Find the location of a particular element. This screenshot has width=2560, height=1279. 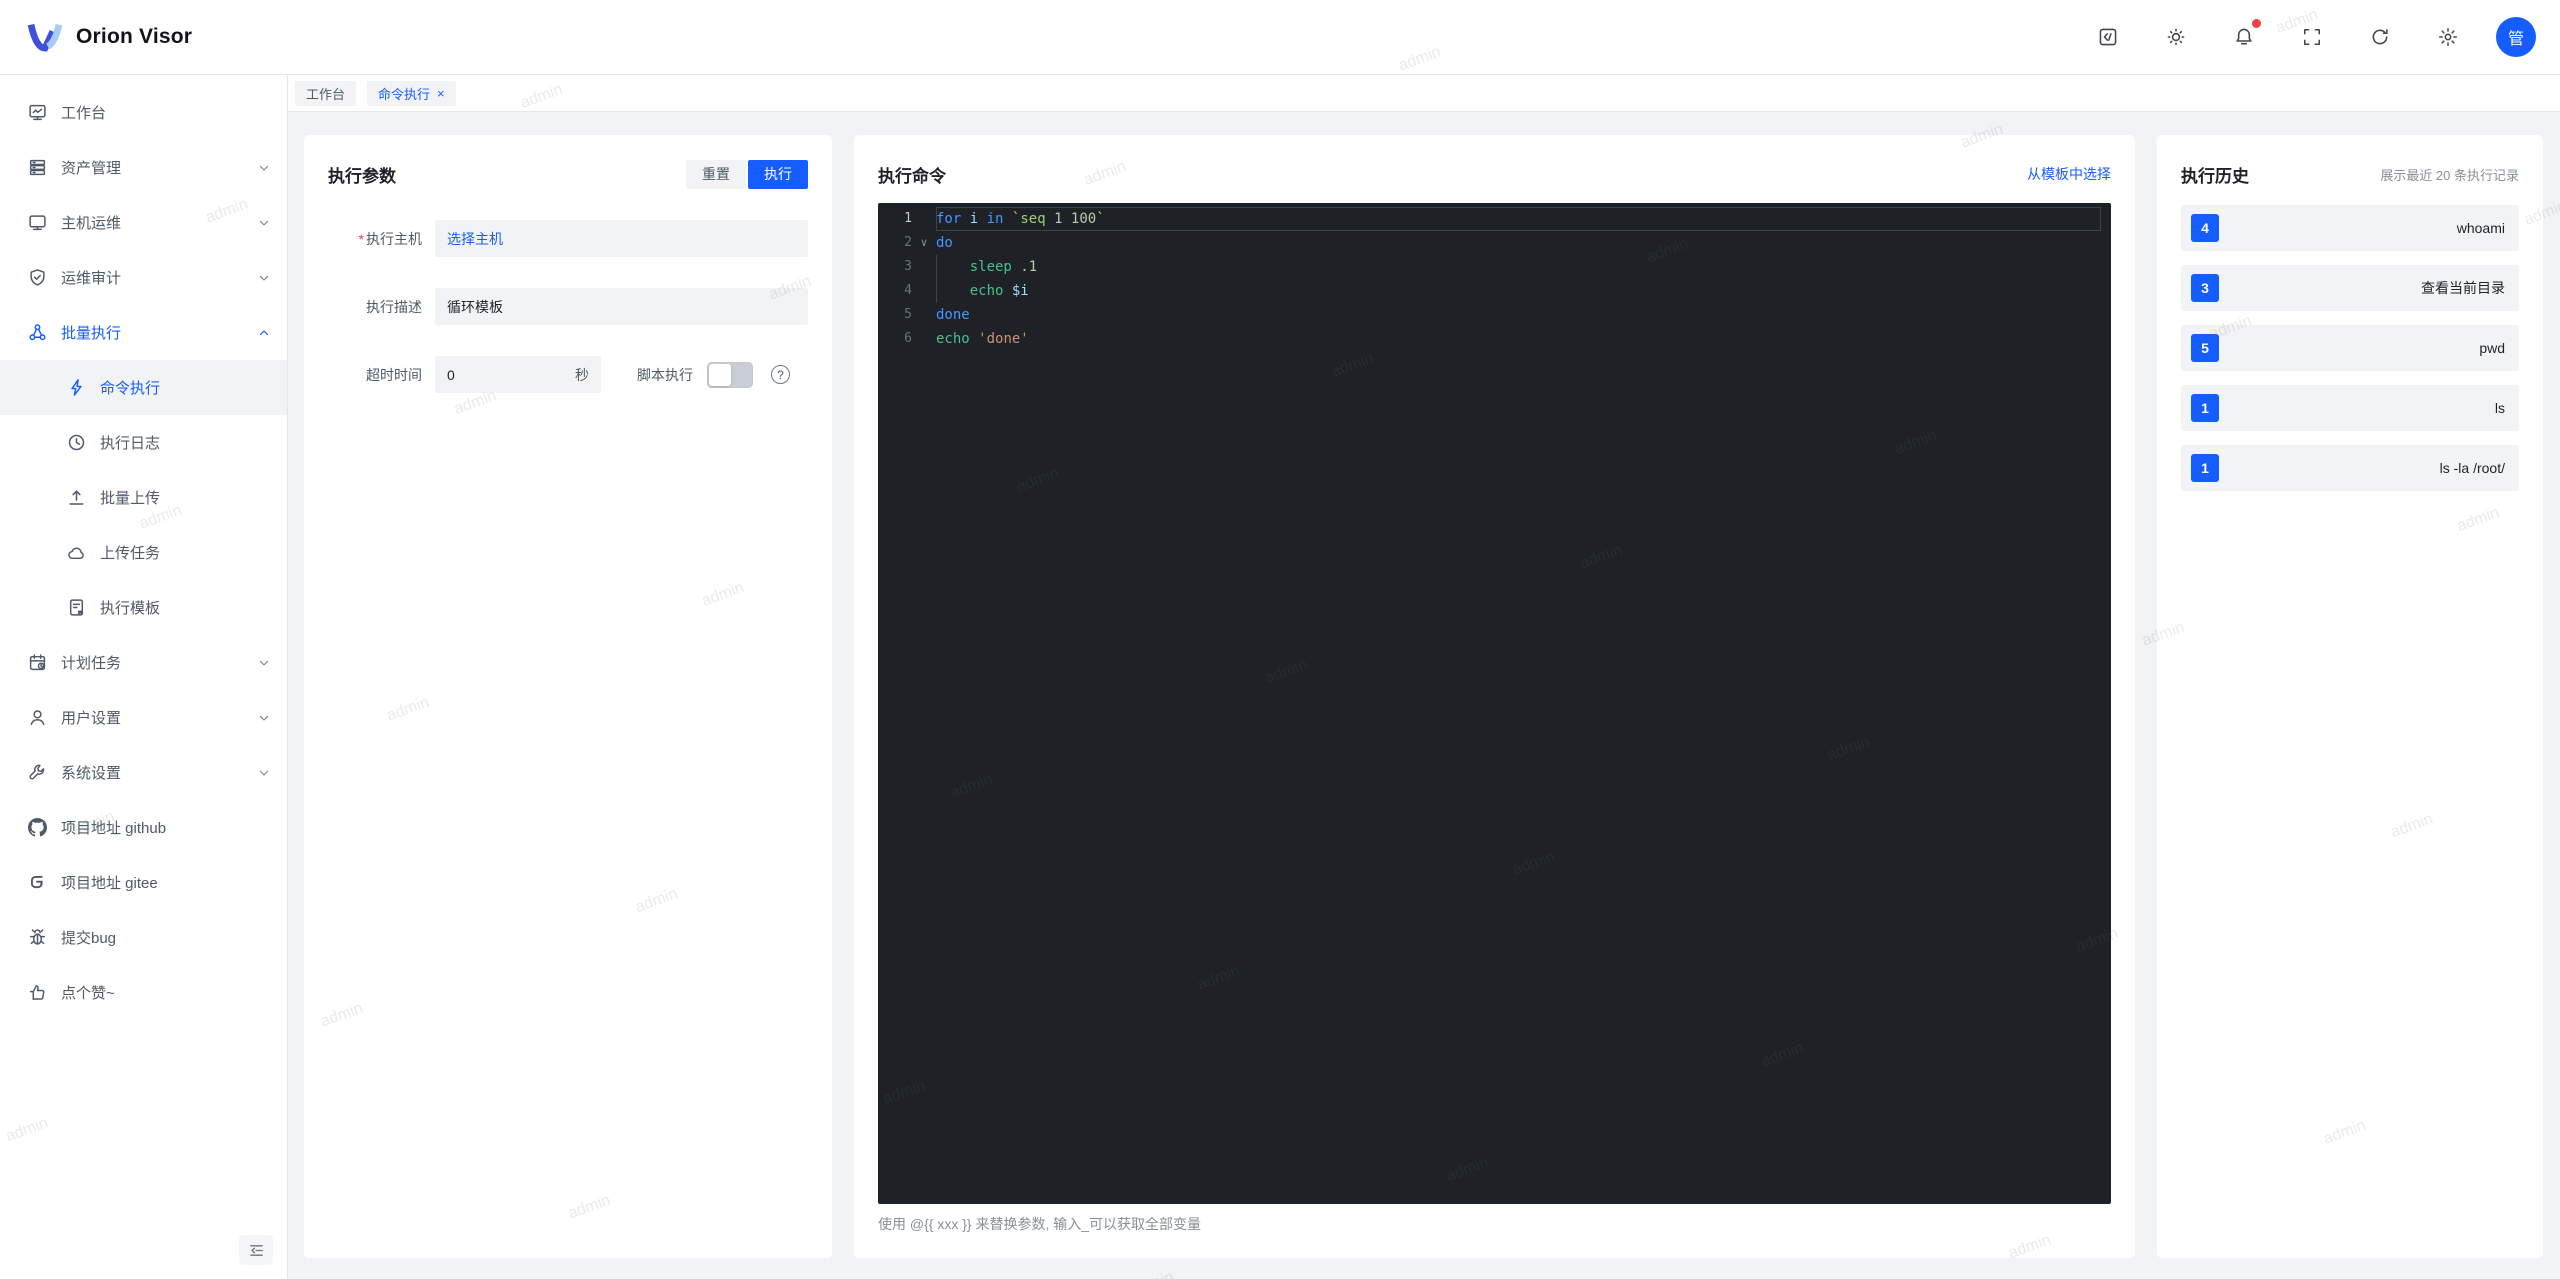

sidebar-item-exec-template: 执行模板 is located at coordinates (143, 607).